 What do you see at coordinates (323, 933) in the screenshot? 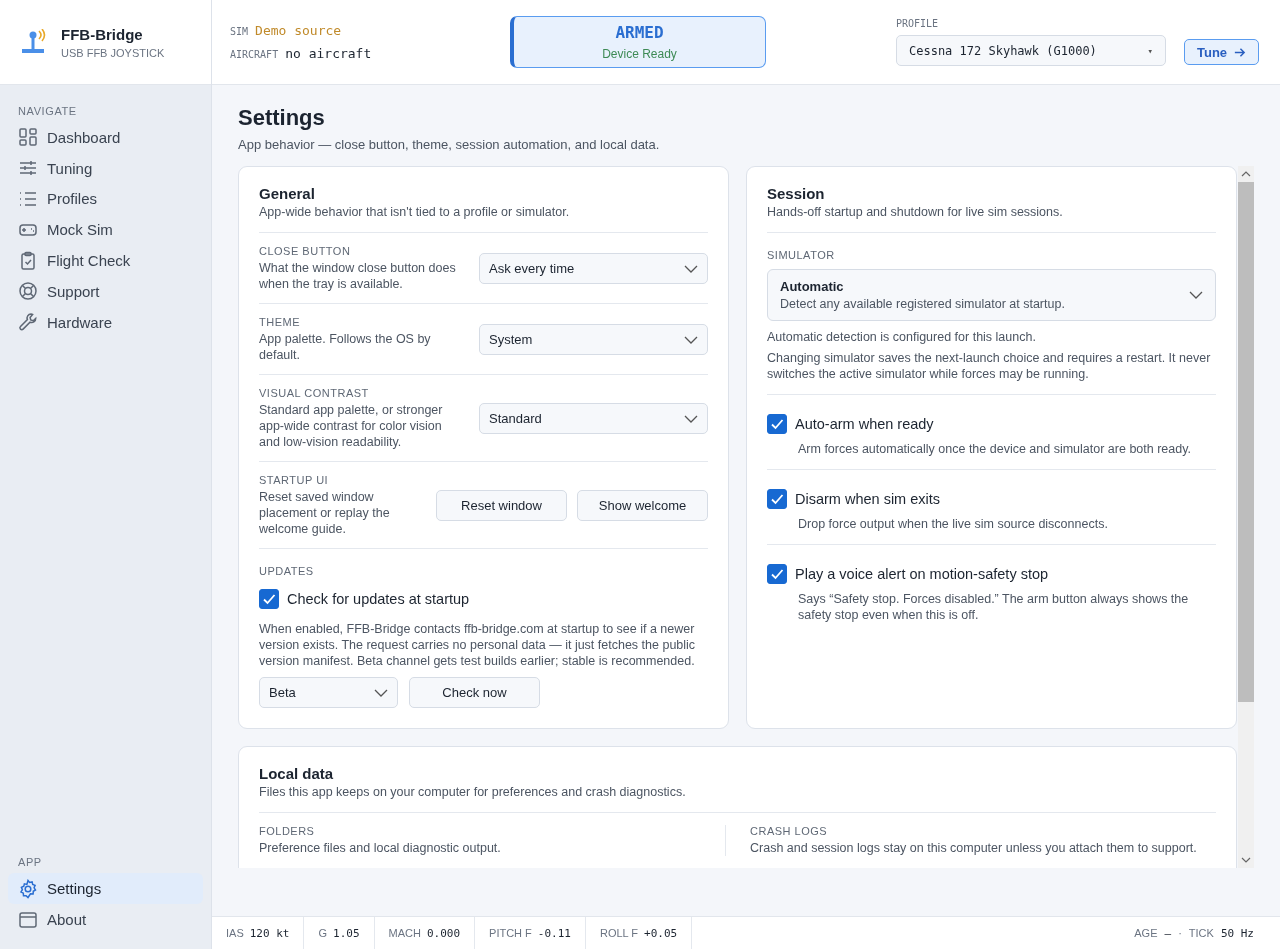
I see `readout-label: G` at bounding box center [323, 933].